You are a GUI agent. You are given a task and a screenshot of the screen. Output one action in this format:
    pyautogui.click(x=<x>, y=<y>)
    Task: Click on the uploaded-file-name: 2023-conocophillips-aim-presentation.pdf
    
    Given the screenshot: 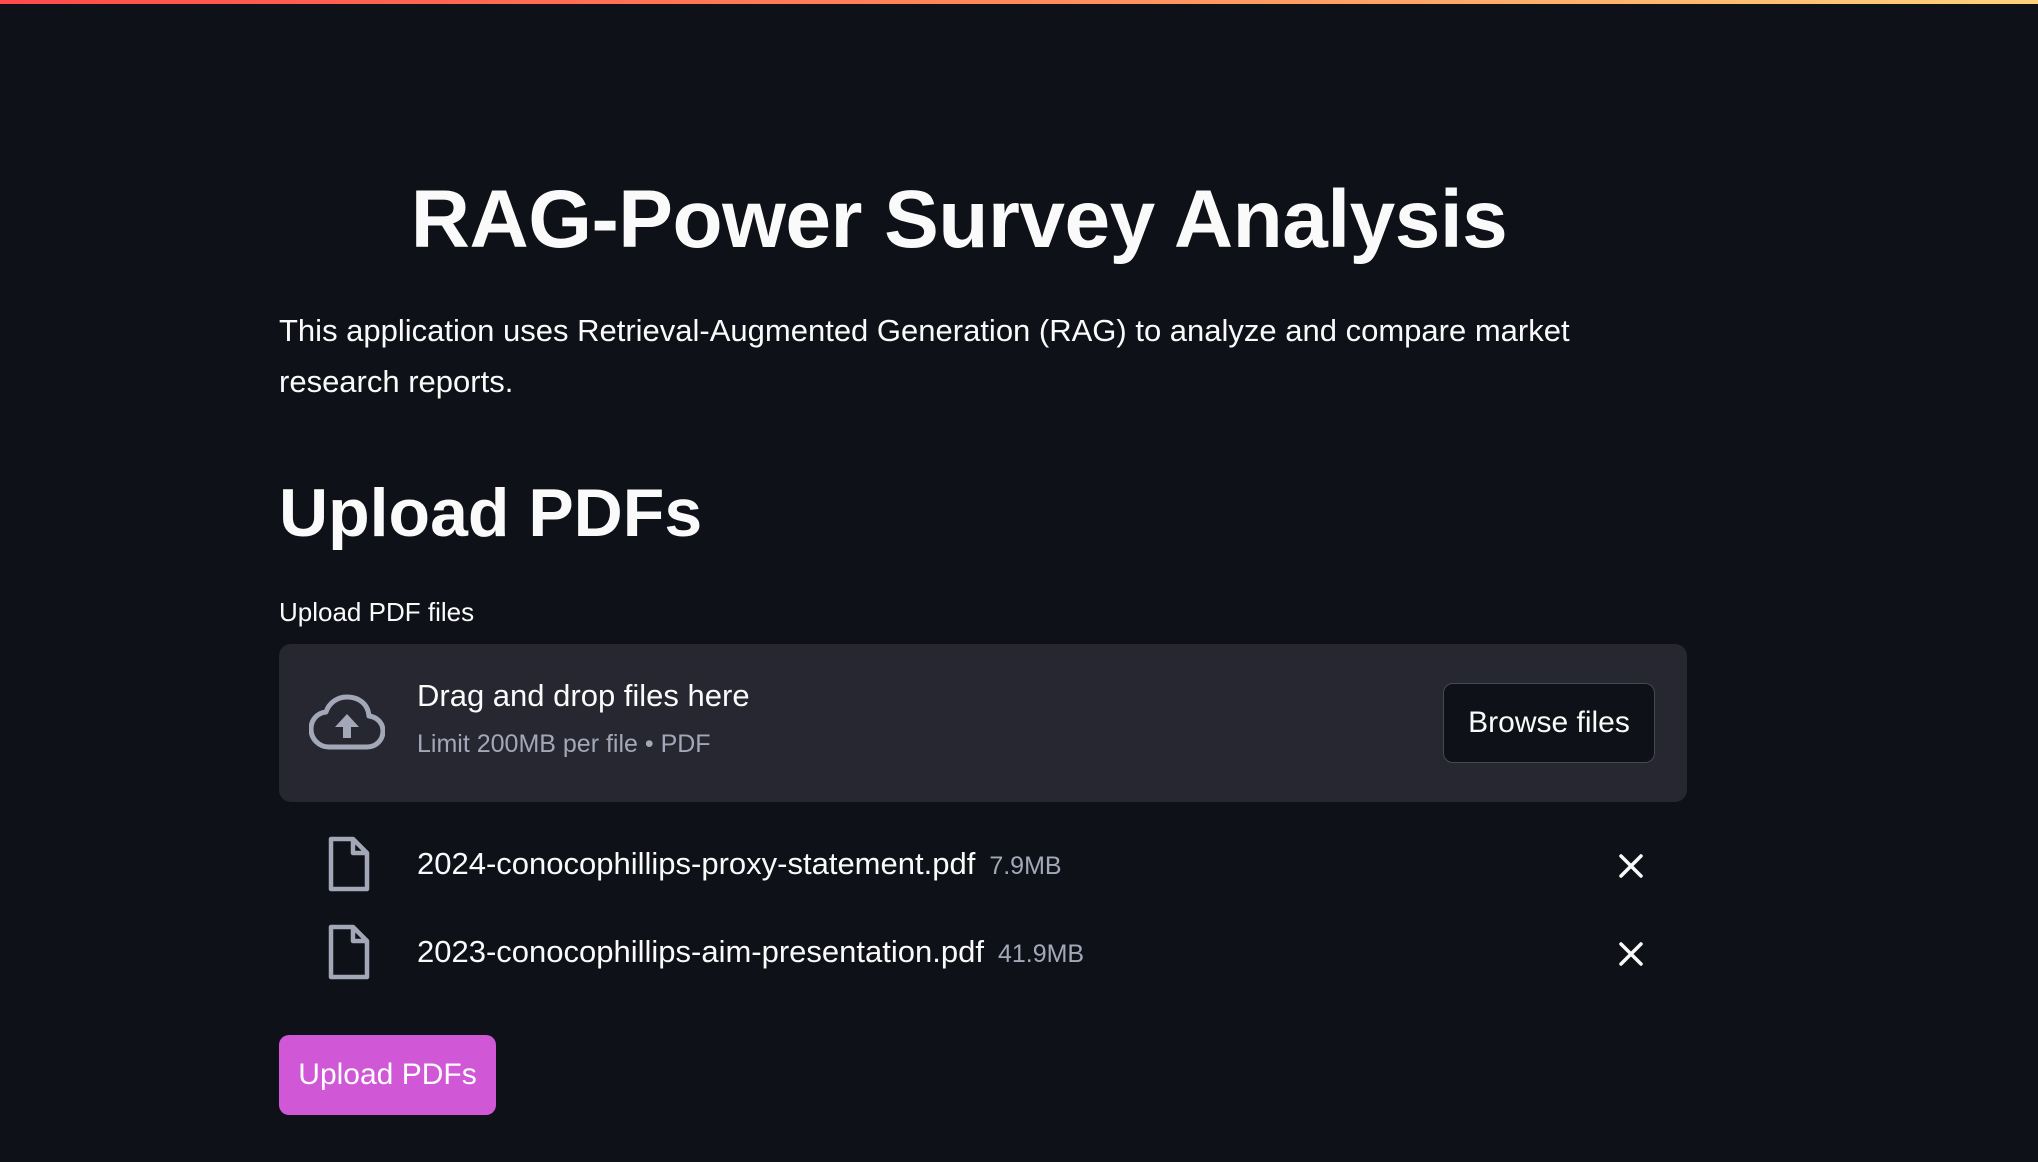 What is the action you would take?
    pyautogui.click(x=700, y=951)
    